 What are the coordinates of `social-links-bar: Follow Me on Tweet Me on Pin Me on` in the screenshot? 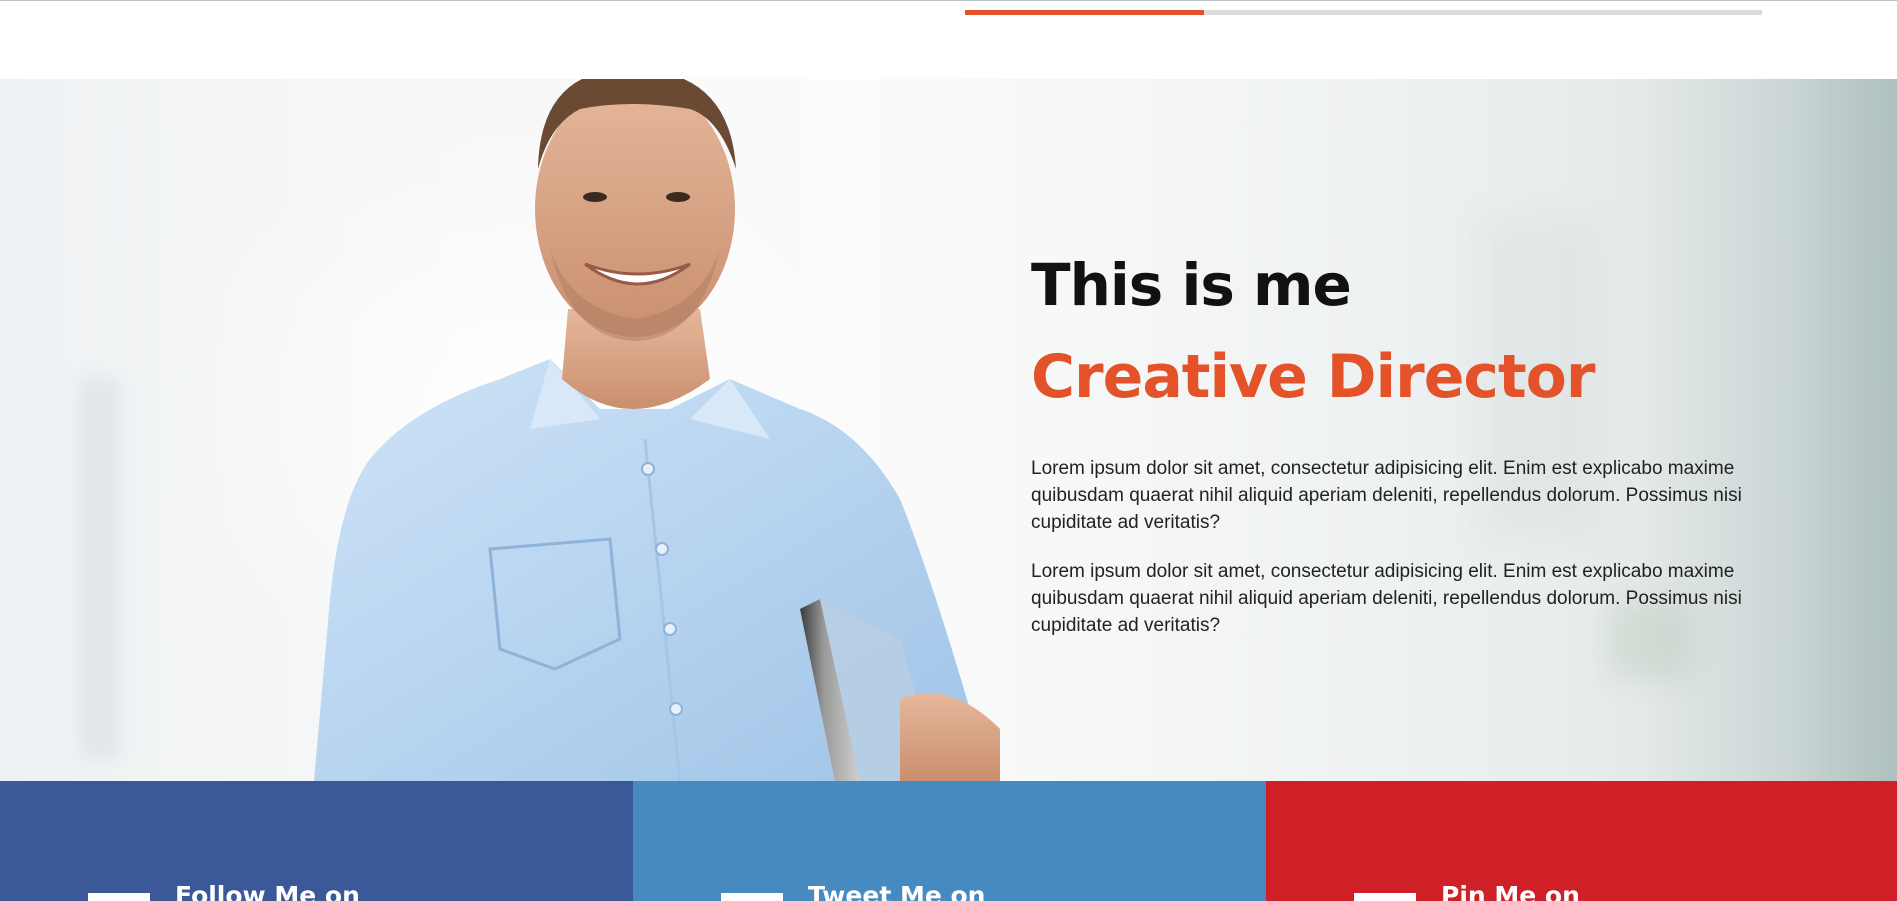 It's located at (948, 841).